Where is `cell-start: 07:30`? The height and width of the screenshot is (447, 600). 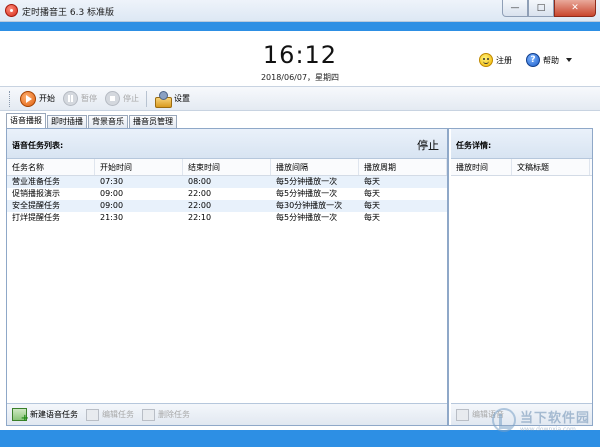
cell-start: 07:30 is located at coordinates (112, 181).